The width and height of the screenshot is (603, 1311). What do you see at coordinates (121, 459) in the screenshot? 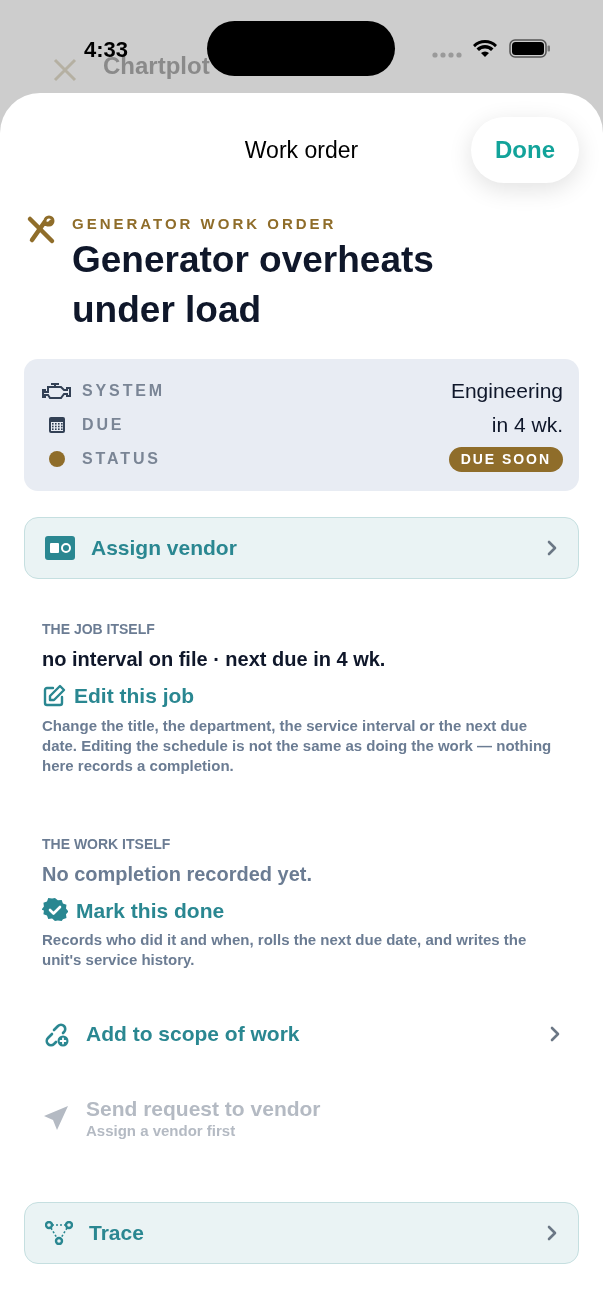
I see `detail-label: STATUS` at bounding box center [121, 459].